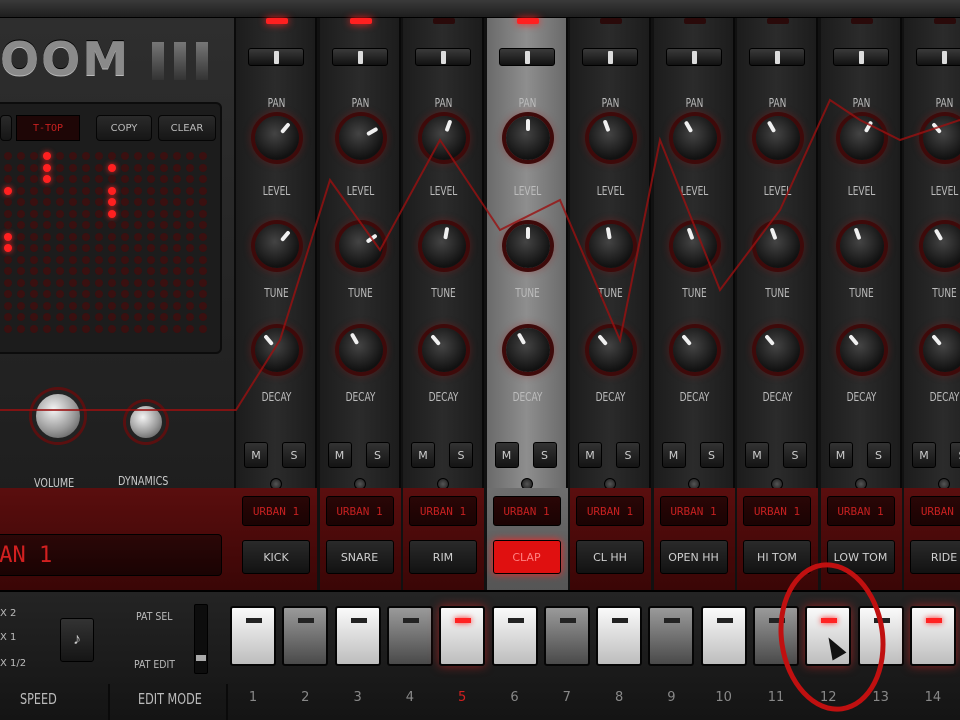  What do you see at coordinates (526, 557) in the screenshot?
I see `instrument-button: CLAP` at bounding box center [526, 557].